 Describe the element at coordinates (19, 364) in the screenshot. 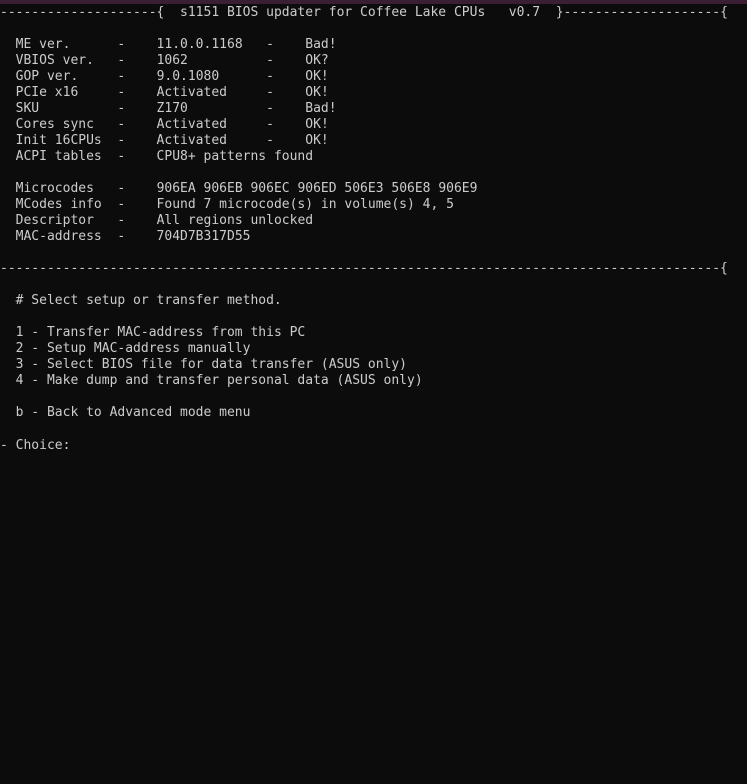

I see `menu-option-key: 3` at that location.